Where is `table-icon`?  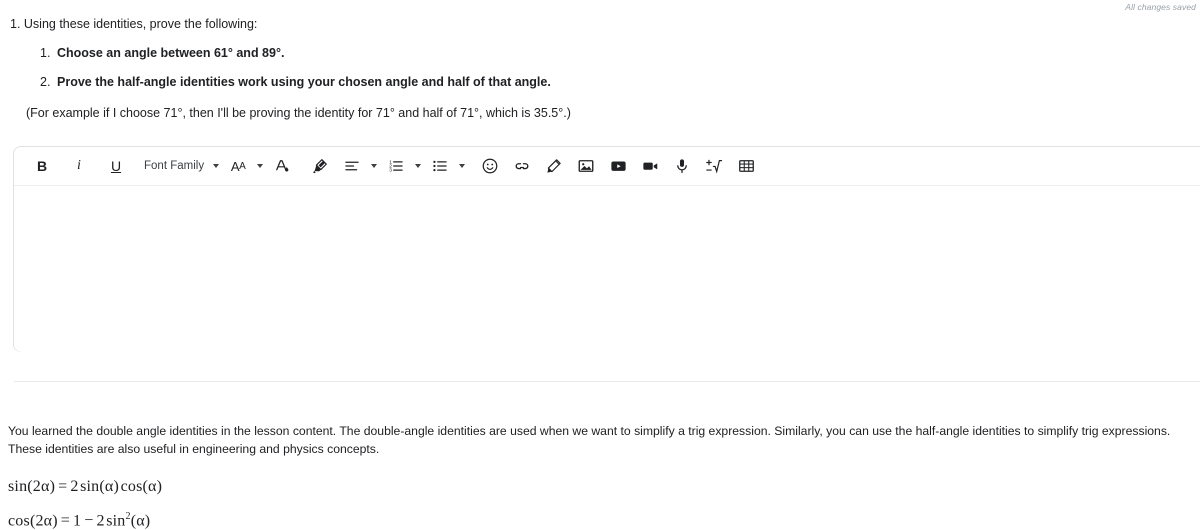 table-icon is located at coordinates (746, 166).